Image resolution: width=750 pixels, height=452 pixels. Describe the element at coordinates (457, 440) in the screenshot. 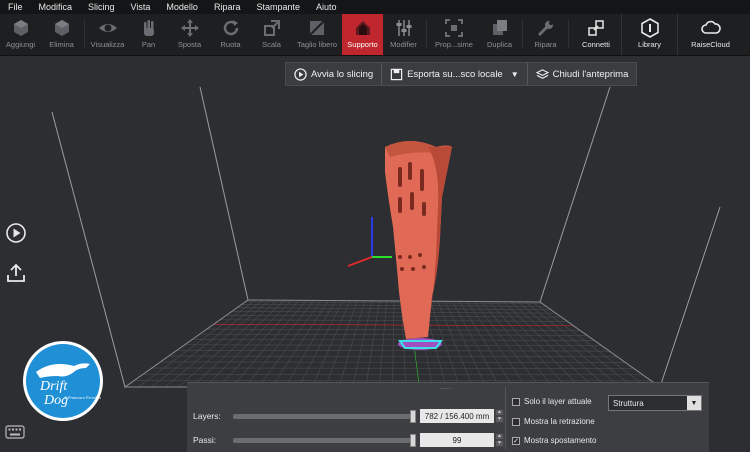

I see `steps-value-field: 99` at that location.